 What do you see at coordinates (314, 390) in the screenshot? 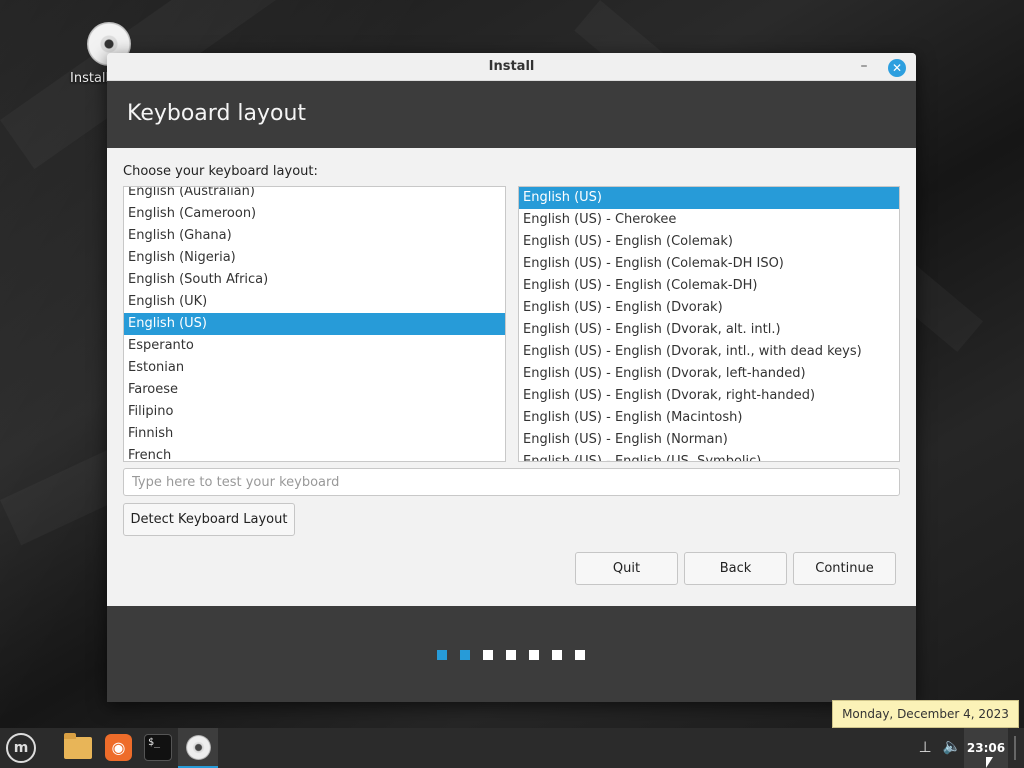
I see `layout-list-item: Faroese` at bounding box center [314, 390].